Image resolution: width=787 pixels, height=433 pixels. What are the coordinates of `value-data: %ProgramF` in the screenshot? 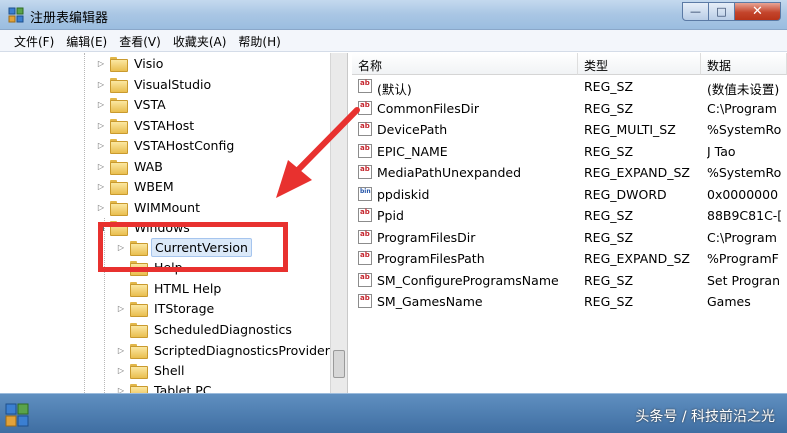 It's located at (743, 258).